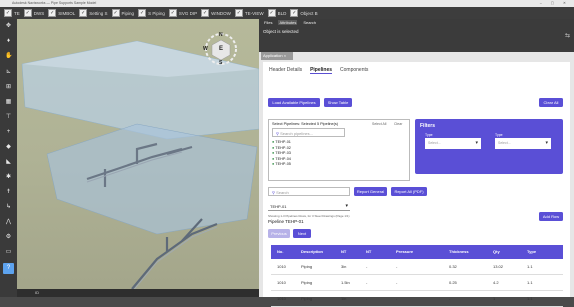  What do you see at coordinates (379, 124) in the screenshot?
I see `select-all-link: Select All` at bounding box center [379, 124].